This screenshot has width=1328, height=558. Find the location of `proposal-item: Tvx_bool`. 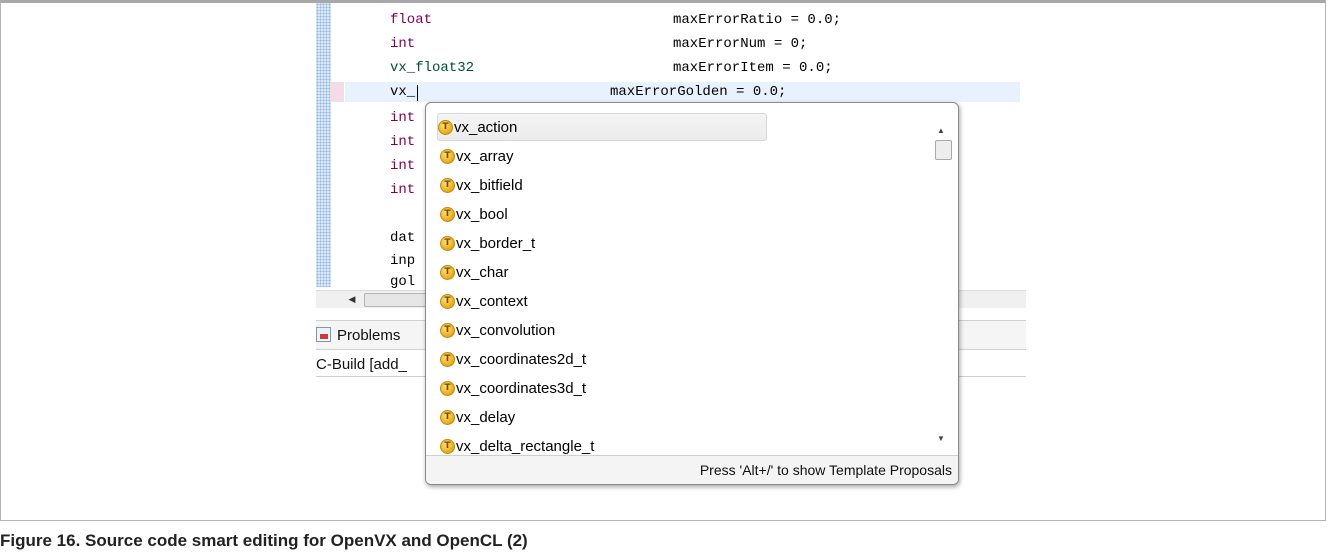

proposal-item: Tvx_bool is located at coordinates (600, 215).